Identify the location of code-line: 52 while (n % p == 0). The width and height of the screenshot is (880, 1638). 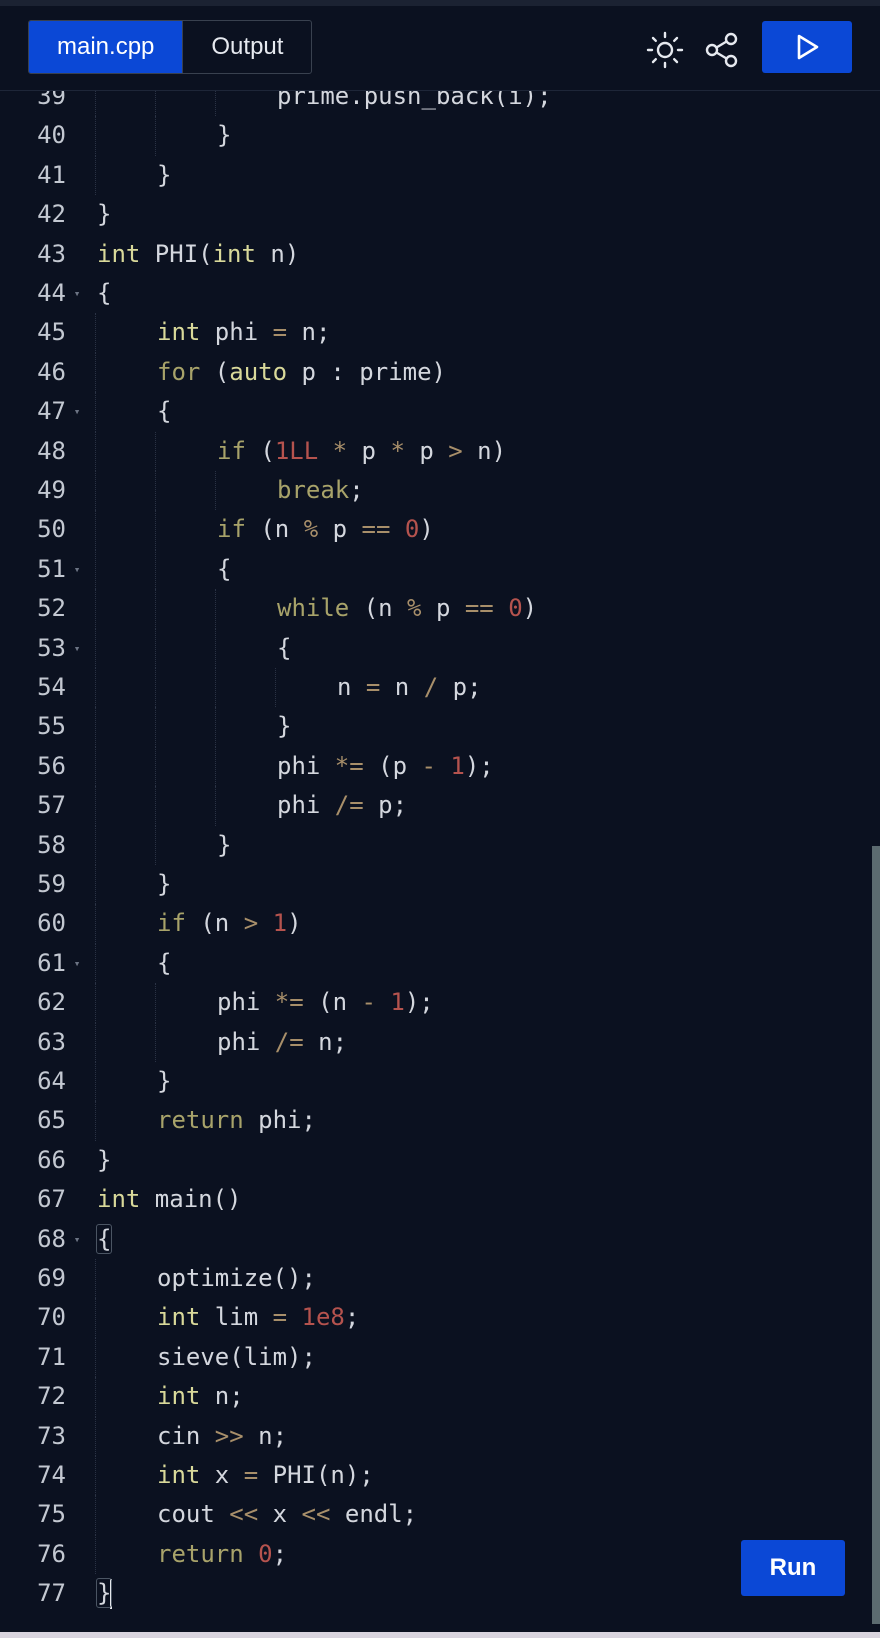
(440, 609).